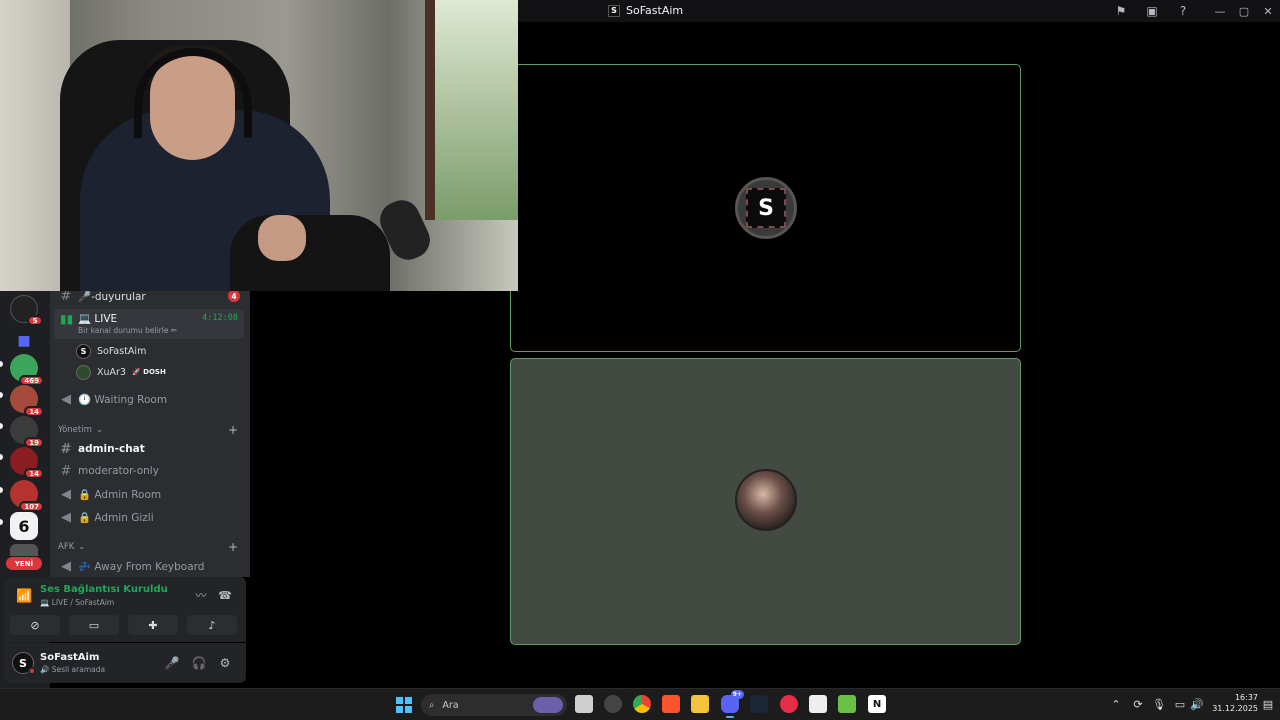  What do you see at coordinates (24, 550) in the screenshot?
I see `server-icon-pcs` at bounding box center [24, 550].